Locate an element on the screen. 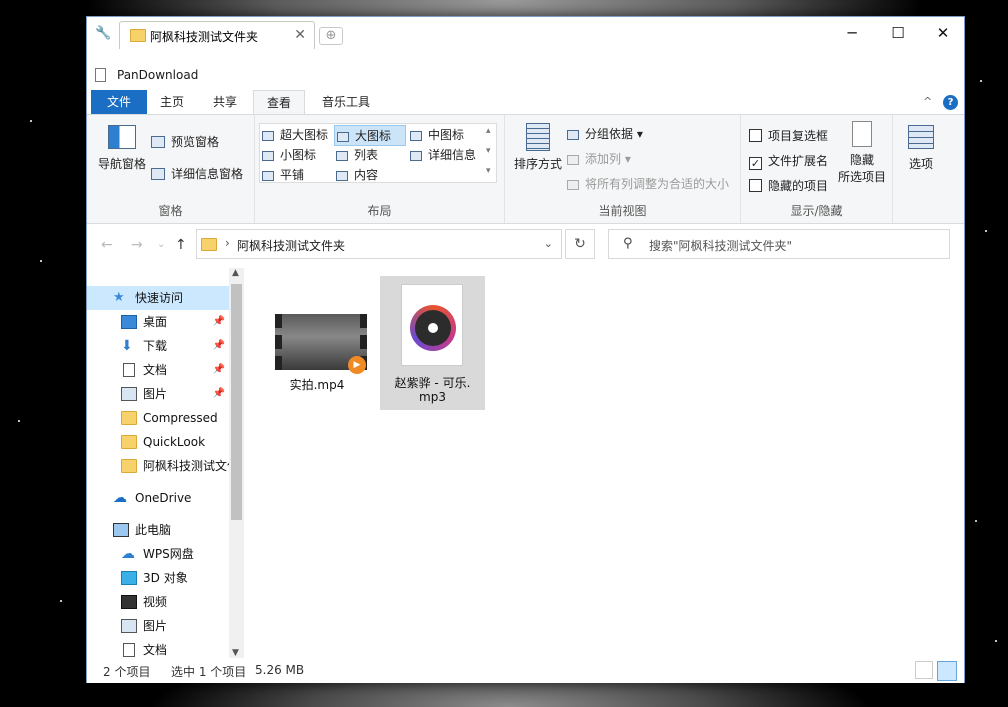 The height and width of the screenshot is (707, 1008). new-tab-button: ⊕ is located at coordinates (331, 36).